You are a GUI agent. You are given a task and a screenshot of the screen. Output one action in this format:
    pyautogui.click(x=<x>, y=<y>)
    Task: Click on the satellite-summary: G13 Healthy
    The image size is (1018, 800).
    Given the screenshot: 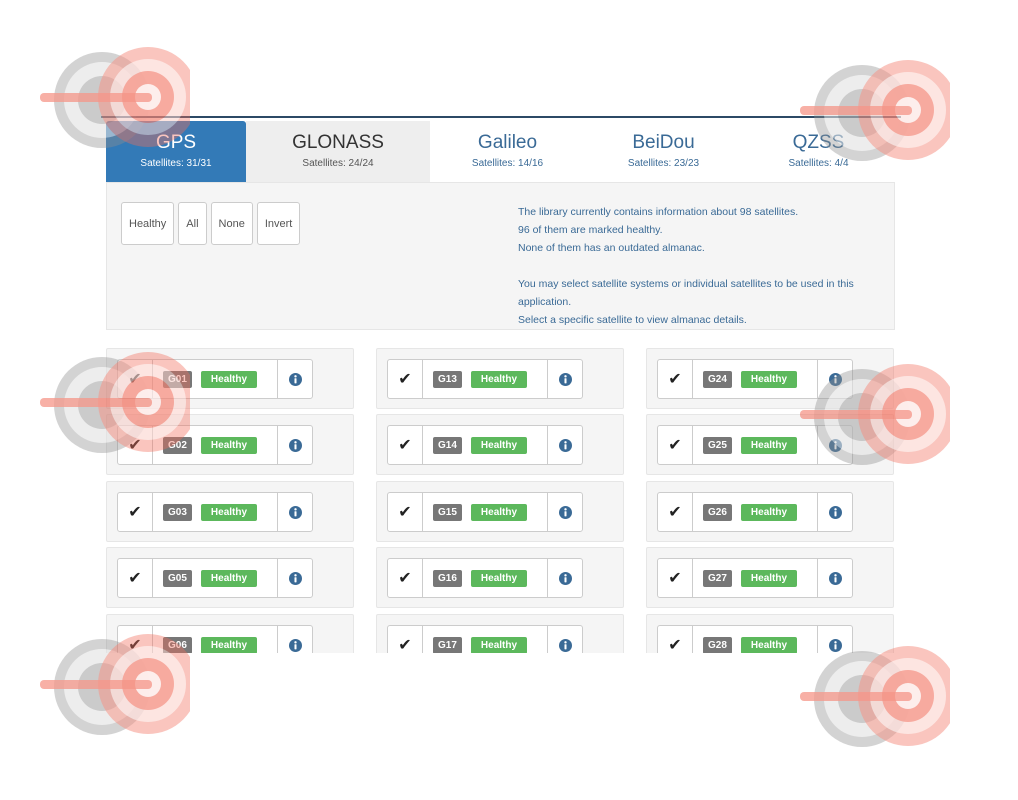 What is the action you would take?
    pyautogui.click(x=485, y=379)
    